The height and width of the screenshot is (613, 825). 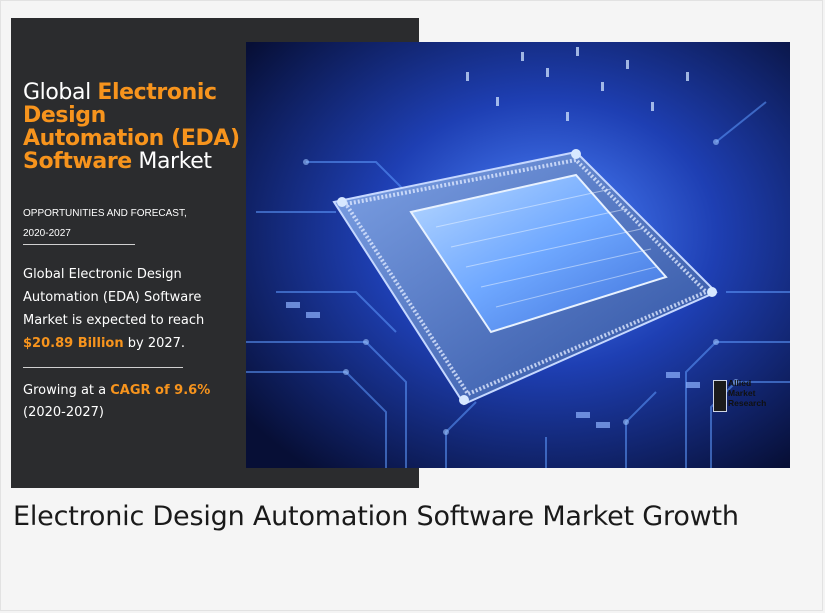 What do you see at coordinates (747, 403) in the screenshot?
I see `logo-line3: Research` at bounding box center [747, 403].